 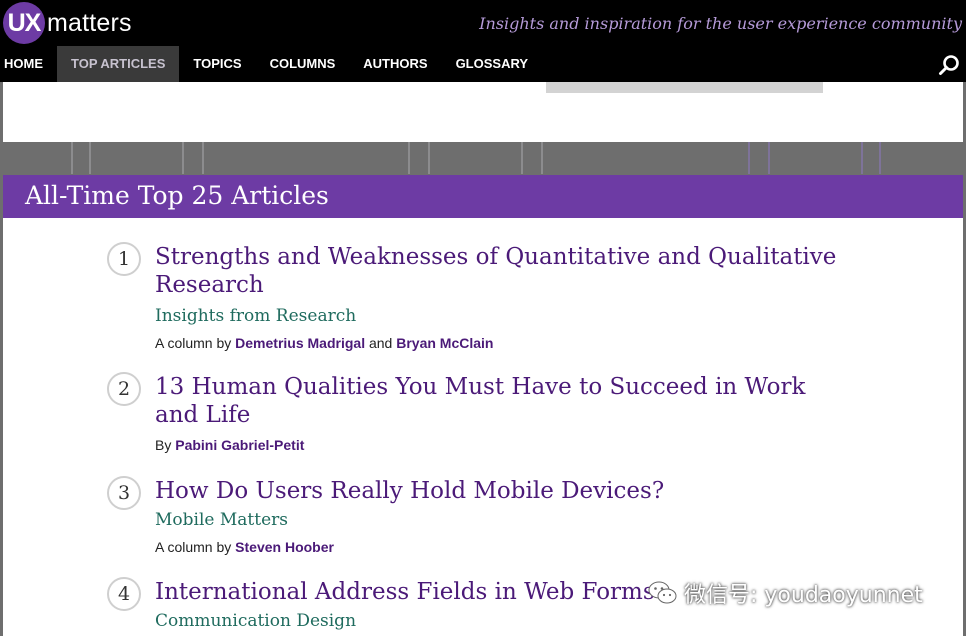 I want to click on logo-mark: UX, so click(x=24, y=23).